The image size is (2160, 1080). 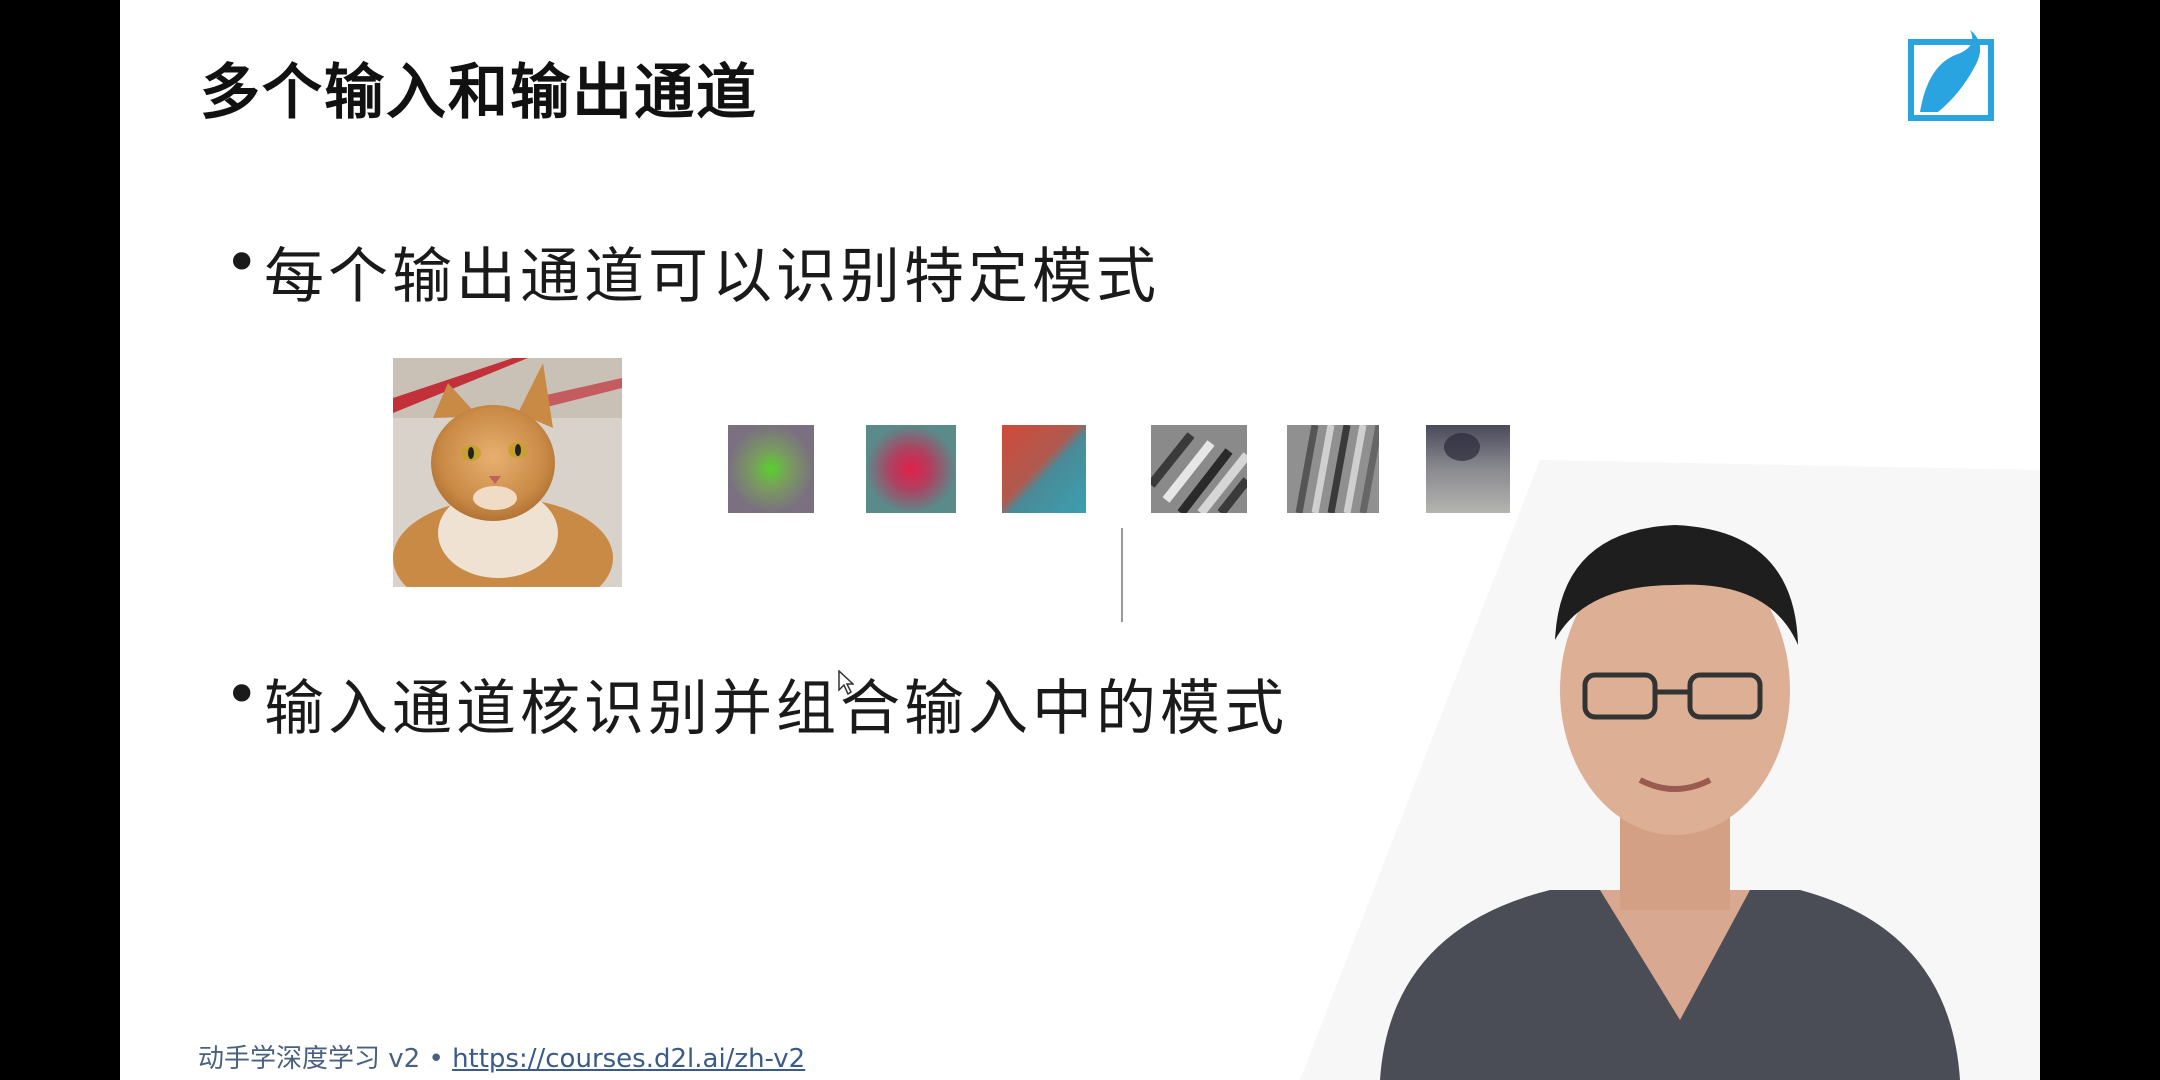 What do you see at coordinates (325, 1059) in the screenshot?
I see `footer-text: 动手学深度学习 v2 •` at bounding box center [325, 1059].